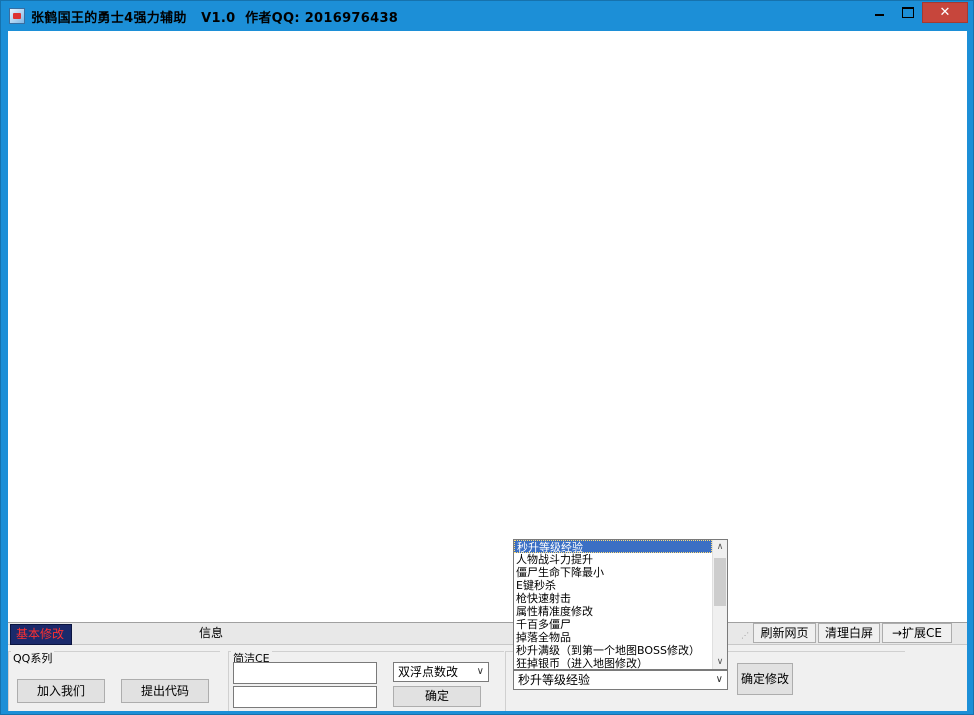 The height and width of the screenshot is (715, 974). What do you see at coordinates (745, 635) in the screenshot?
I see `resize-grip-icon: ⋰` at bounding box center [745, 635].